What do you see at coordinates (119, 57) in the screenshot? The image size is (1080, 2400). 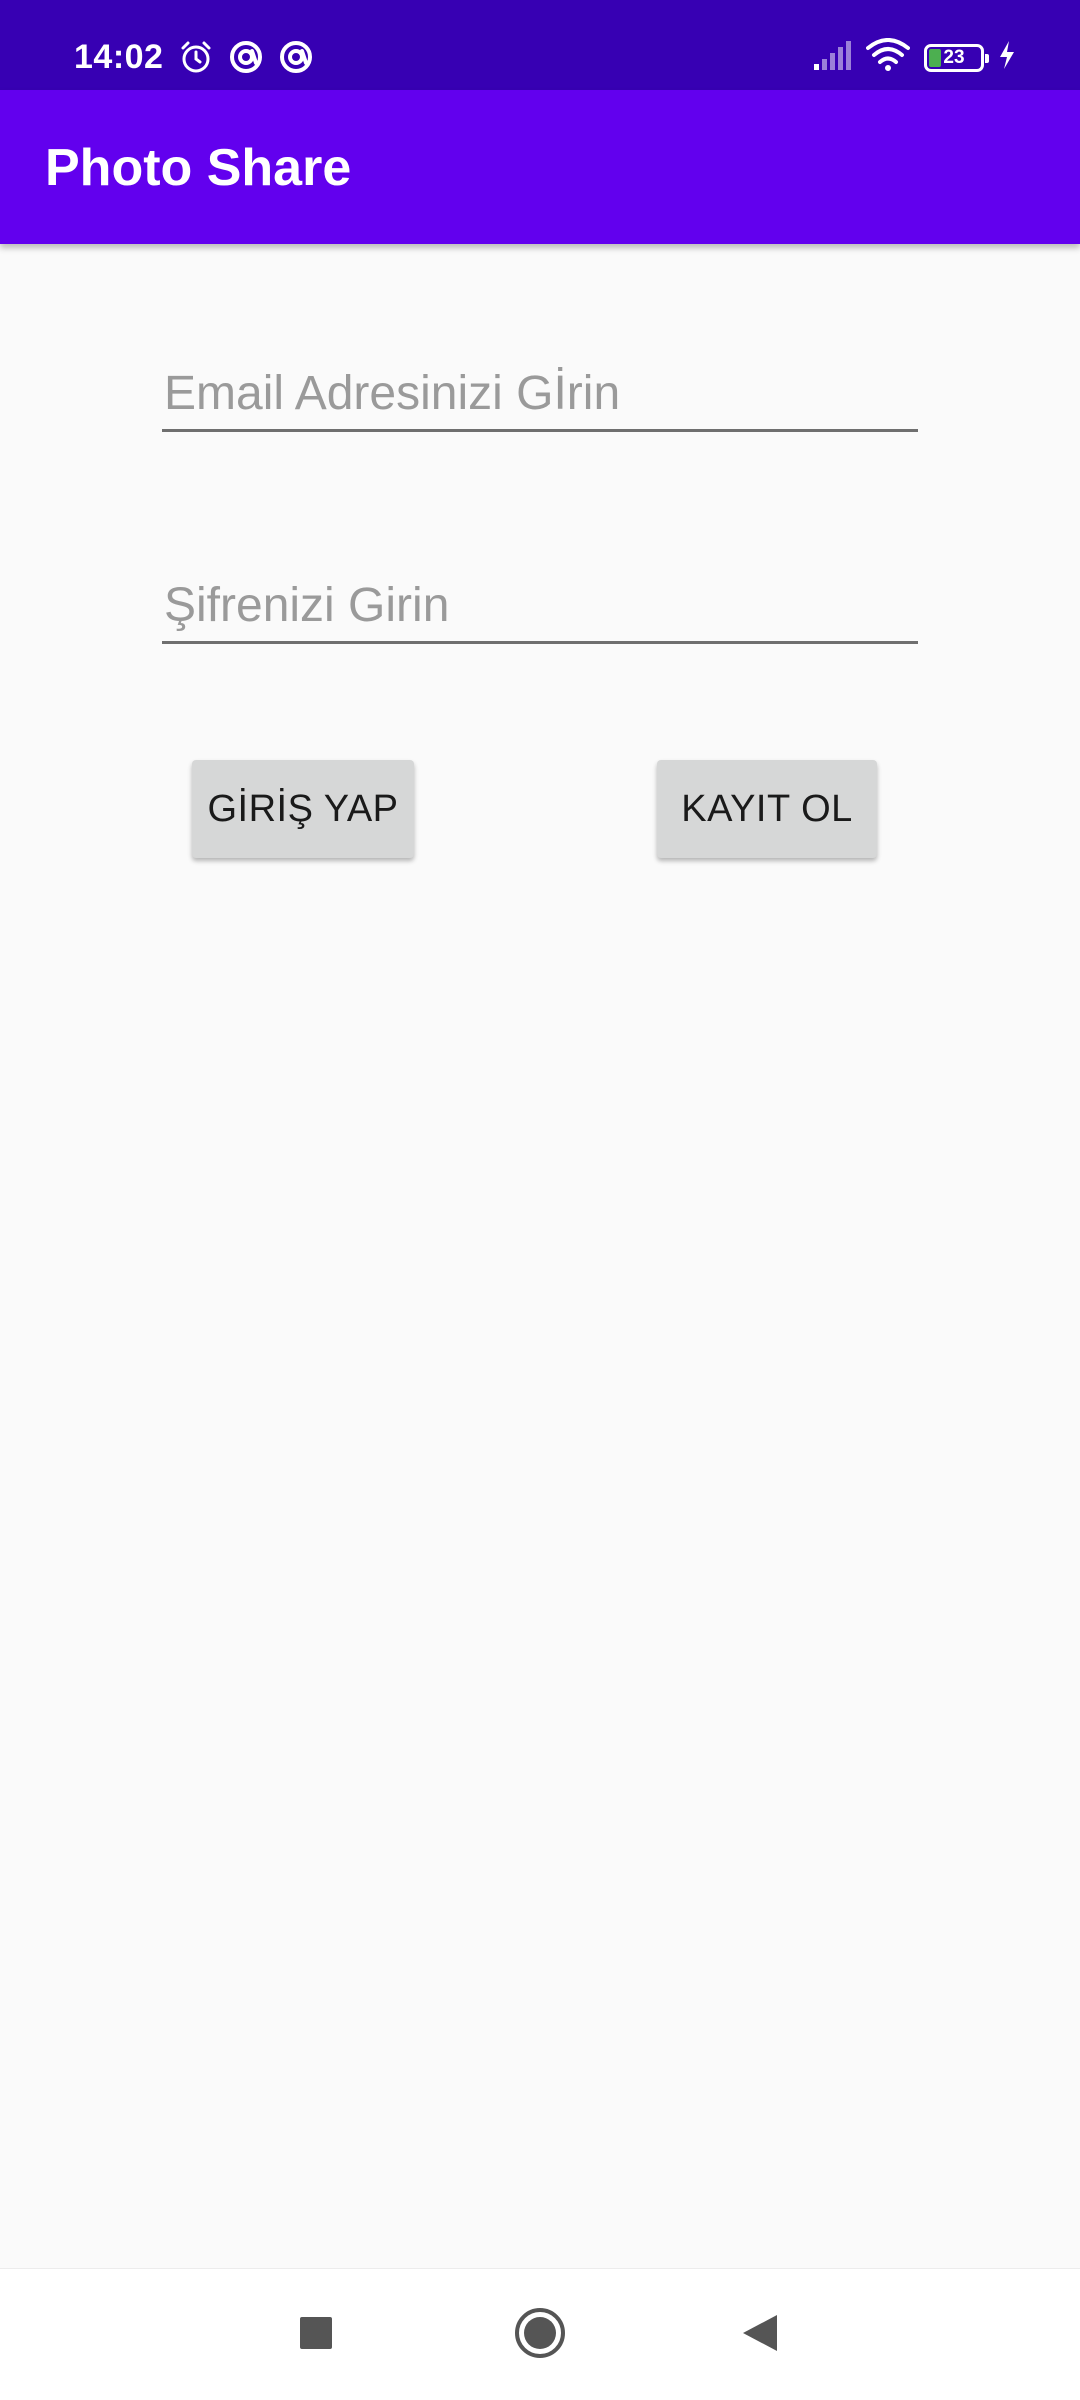 I see `status-time: 14:02` at bounding box center [119, 57].